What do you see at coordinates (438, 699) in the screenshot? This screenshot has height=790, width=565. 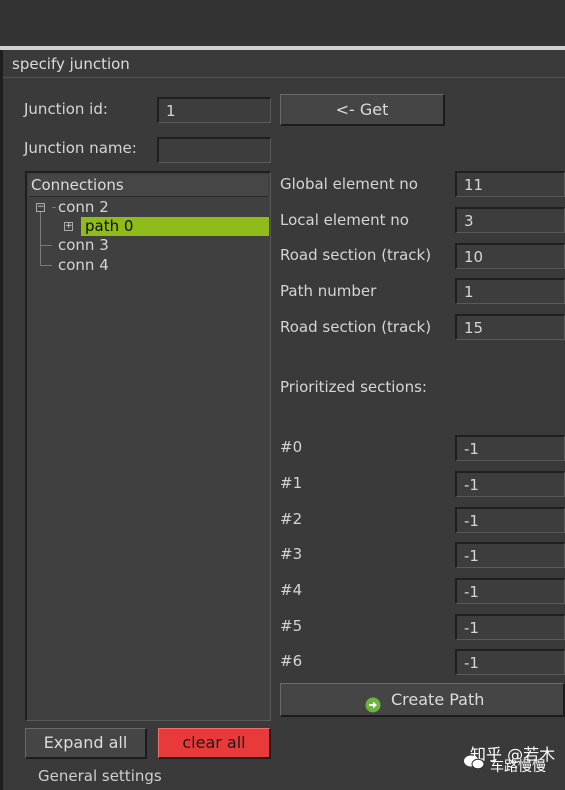 I see `create-path-label: Create Path` at bounding box center [438, 699].